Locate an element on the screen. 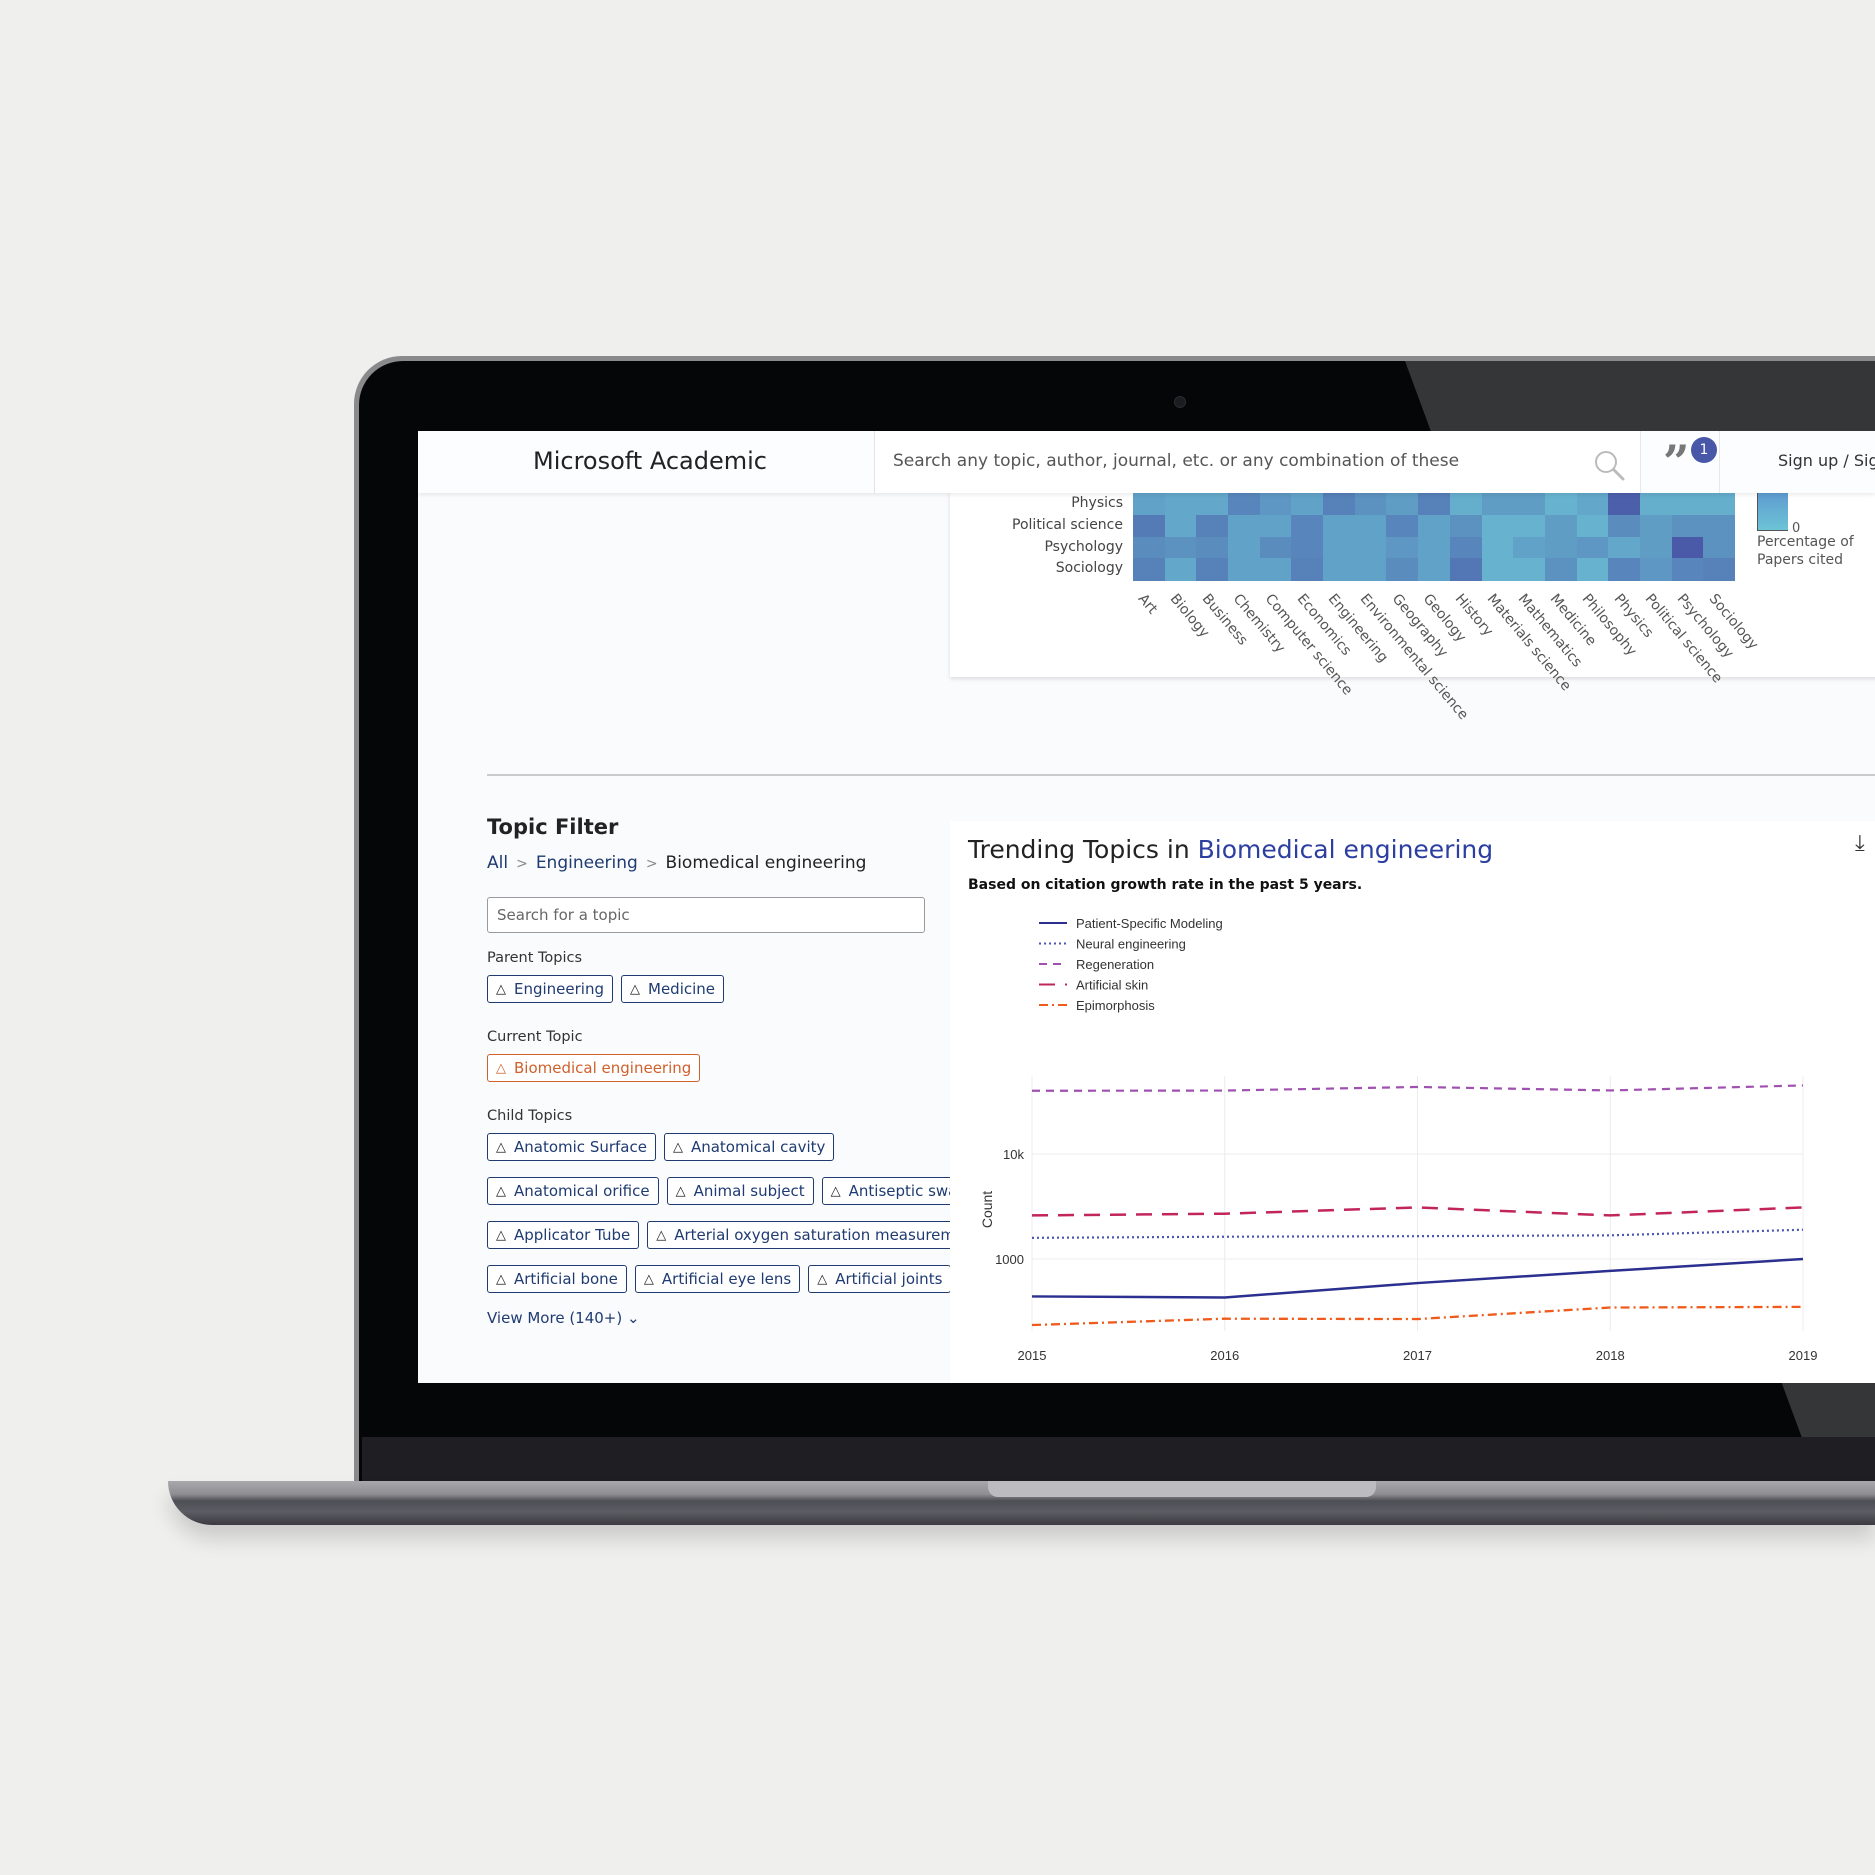 The height and width of the screenshot is (1875, 1875). topic-chip: △ Artificial eye lens is located at coordinates (717, 1279).